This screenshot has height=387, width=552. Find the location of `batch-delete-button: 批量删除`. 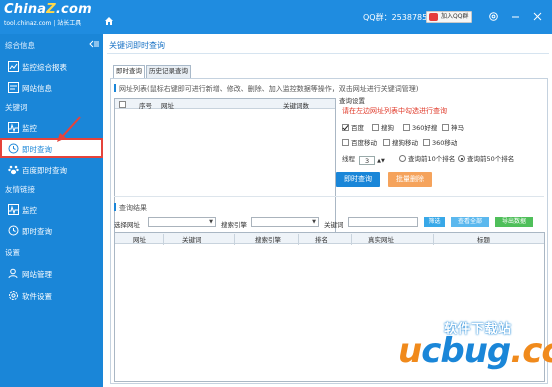

batch-delete-button: 批量删除 is located at coordinates (410, 179).